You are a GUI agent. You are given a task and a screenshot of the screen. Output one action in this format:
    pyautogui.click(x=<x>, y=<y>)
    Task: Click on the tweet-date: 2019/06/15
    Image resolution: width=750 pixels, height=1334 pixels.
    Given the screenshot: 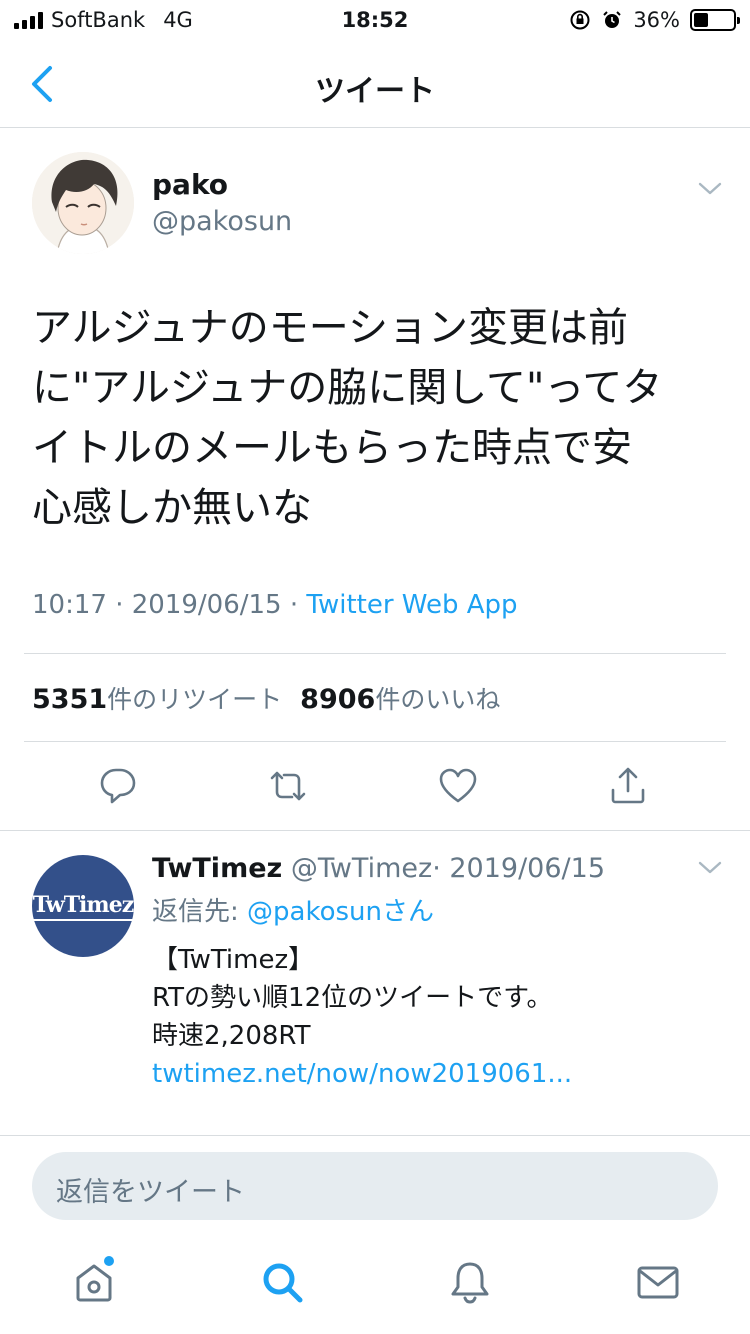 What is the action you would take?
    pyautogui.click(x=206, y=605)
    